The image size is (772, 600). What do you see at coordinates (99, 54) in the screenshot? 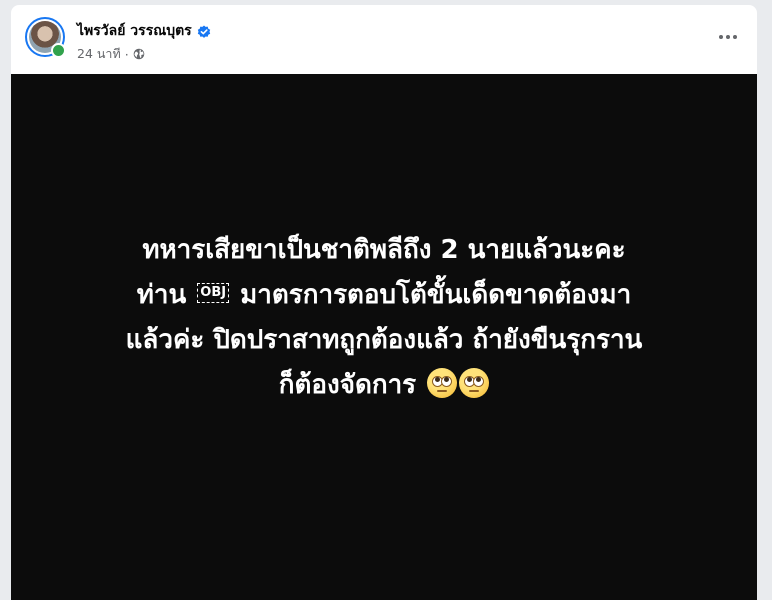
I see `post-timestamp: 24 นาที` at bounding box center [99, 54].